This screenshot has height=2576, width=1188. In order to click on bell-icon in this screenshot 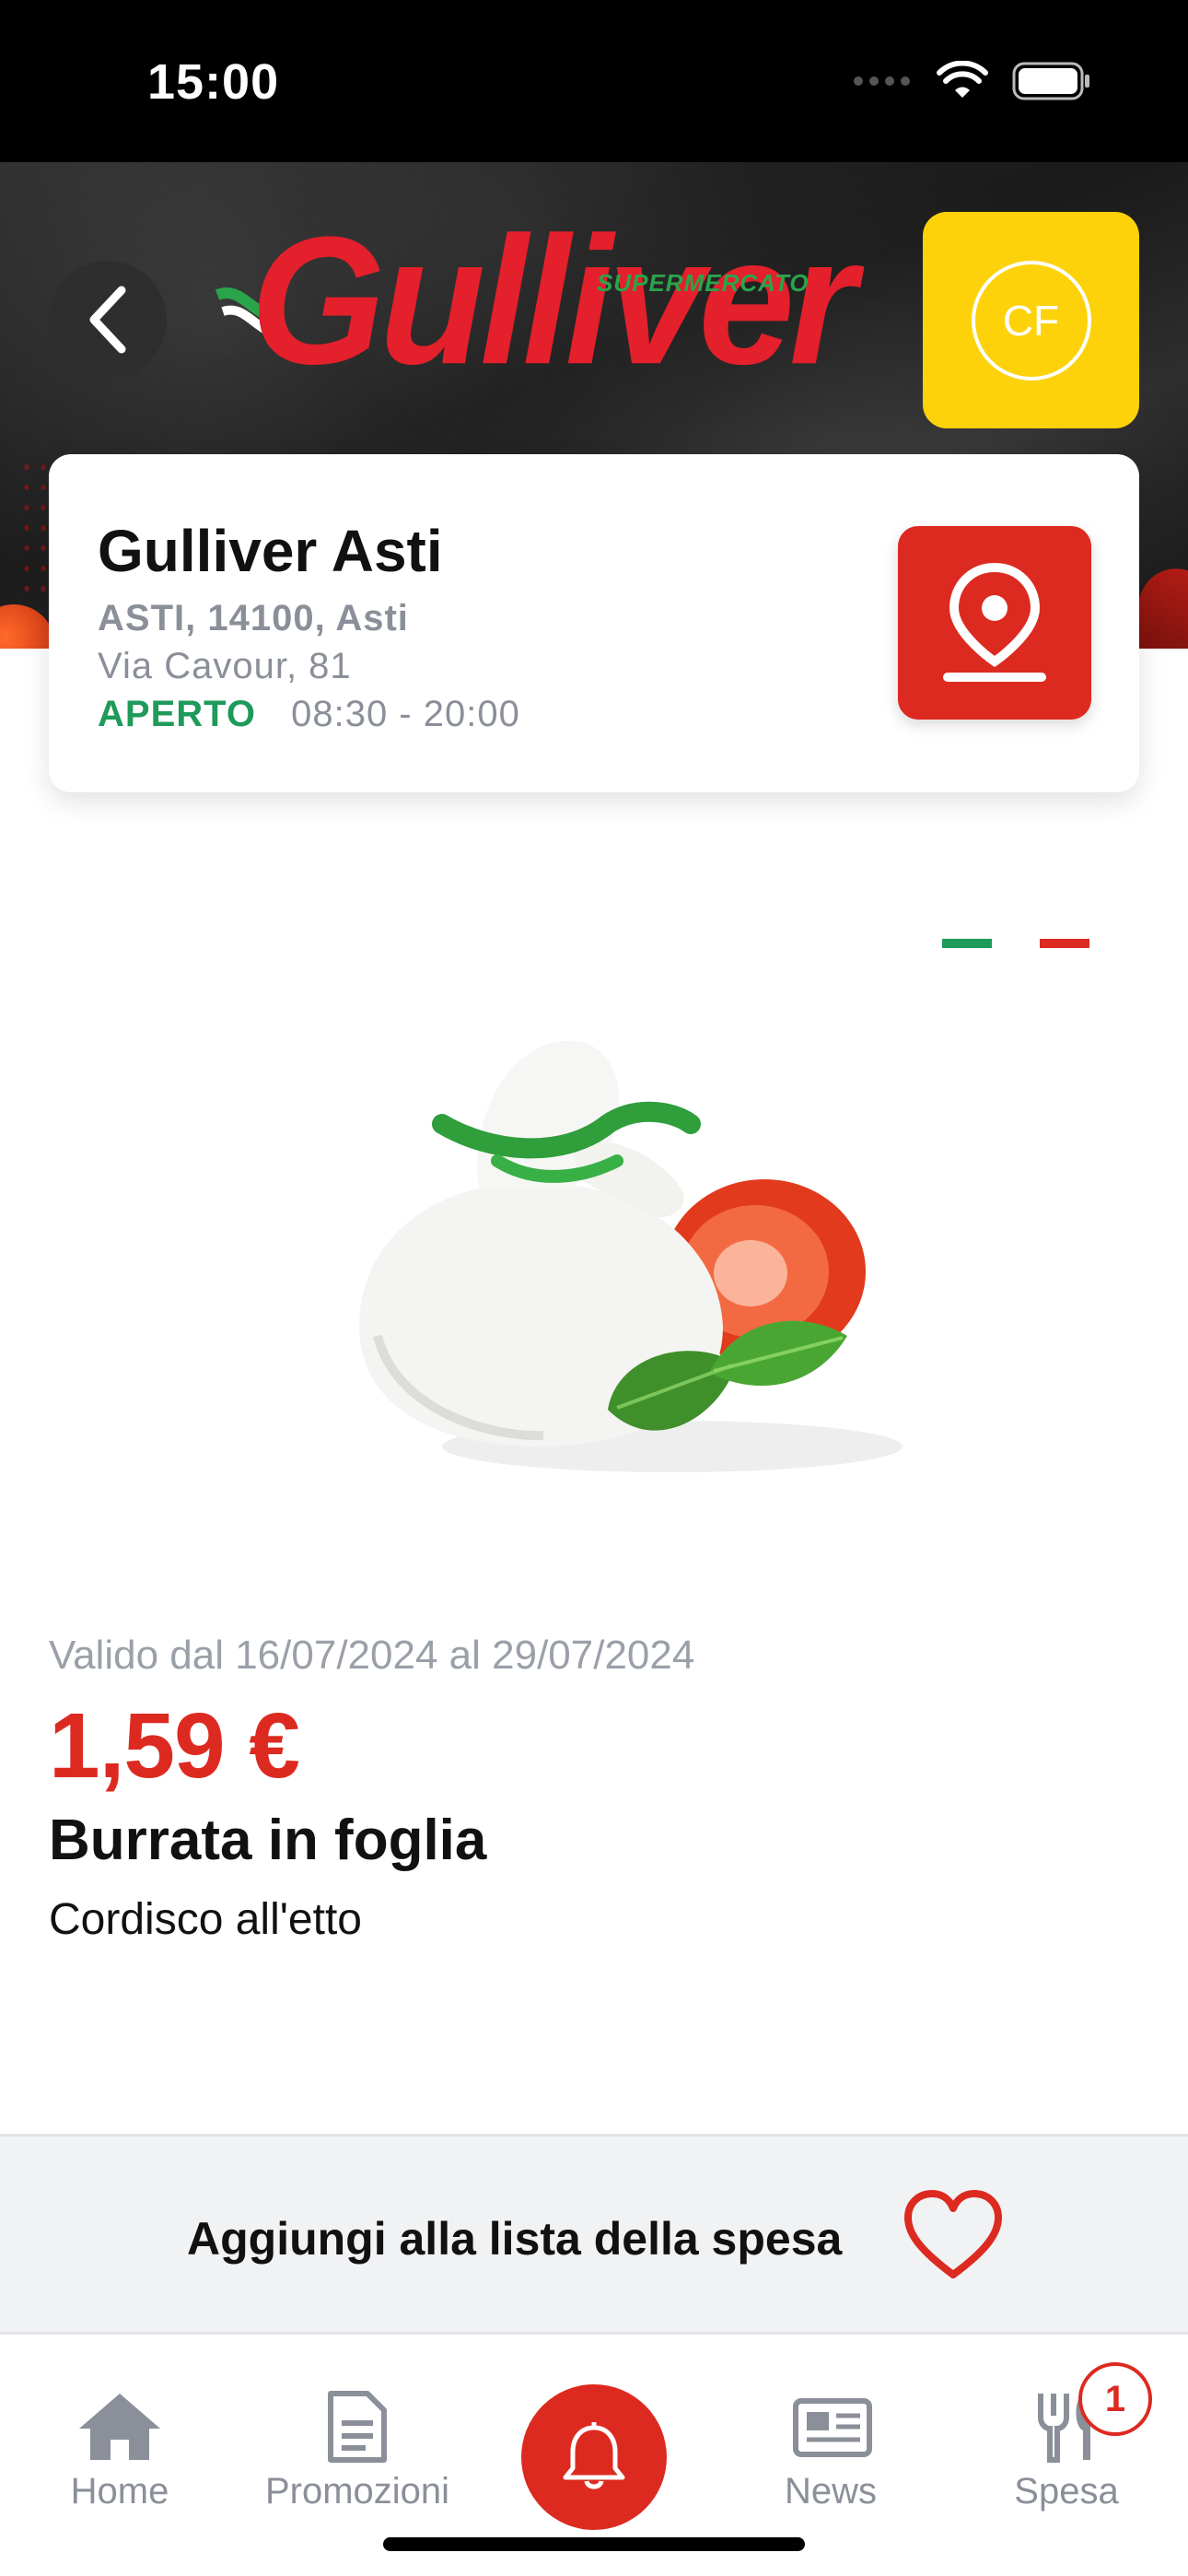, I will do `click(594, 2455)`.